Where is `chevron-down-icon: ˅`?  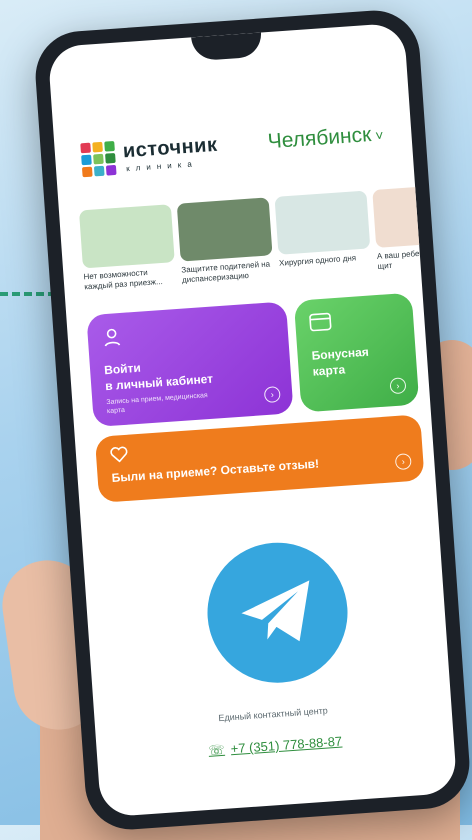 chevron-down-icon: ˅ is located at coordinates (379, 135).